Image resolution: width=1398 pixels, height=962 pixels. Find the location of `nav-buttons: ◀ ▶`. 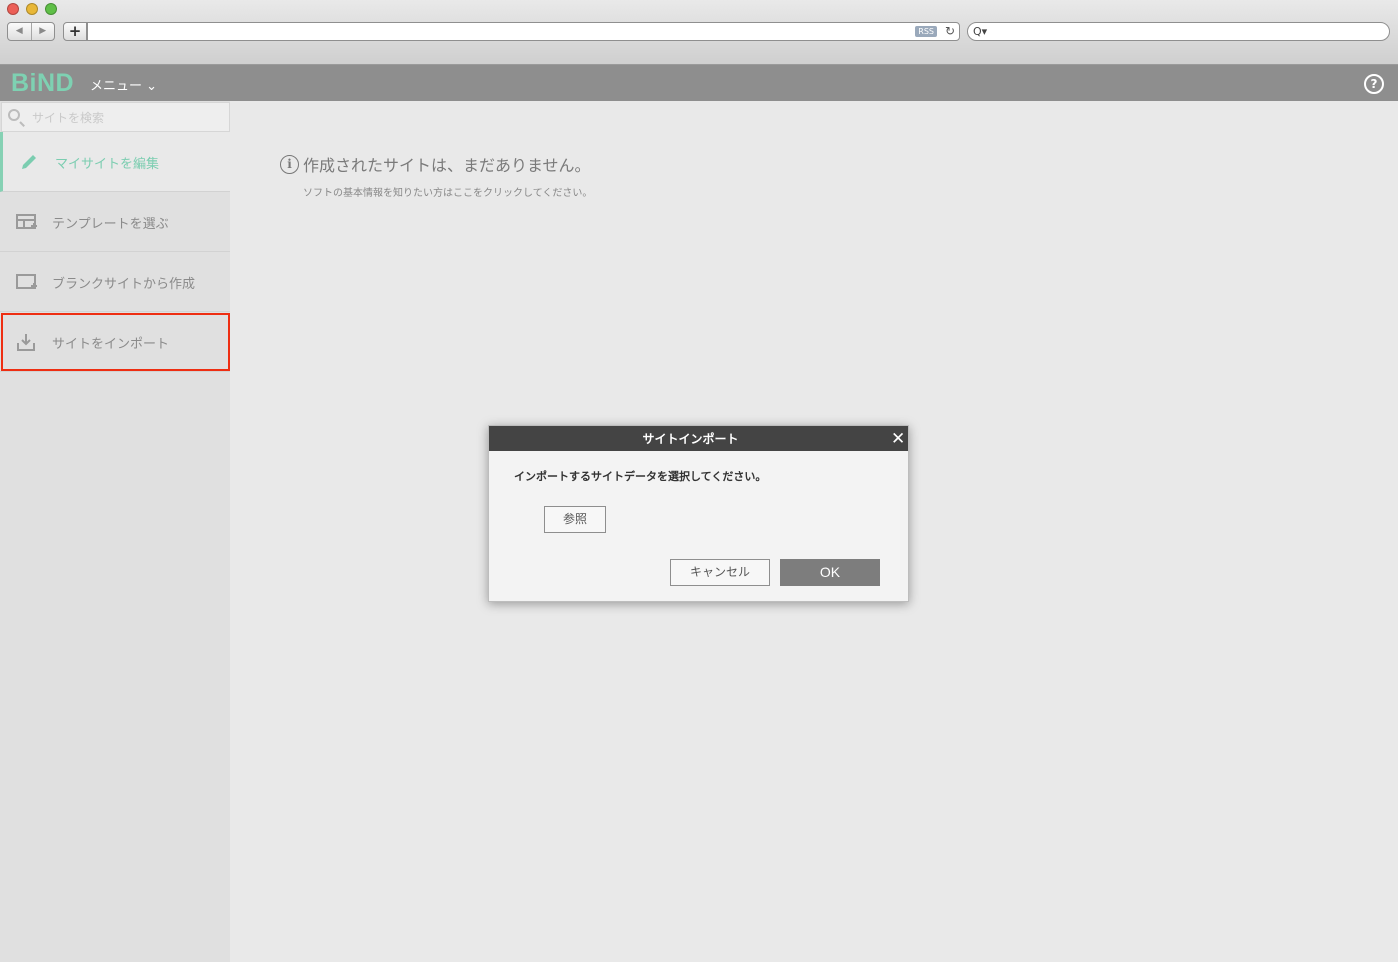

nav-buttons: ◀ ▶ is located at coordinates (31, 31).